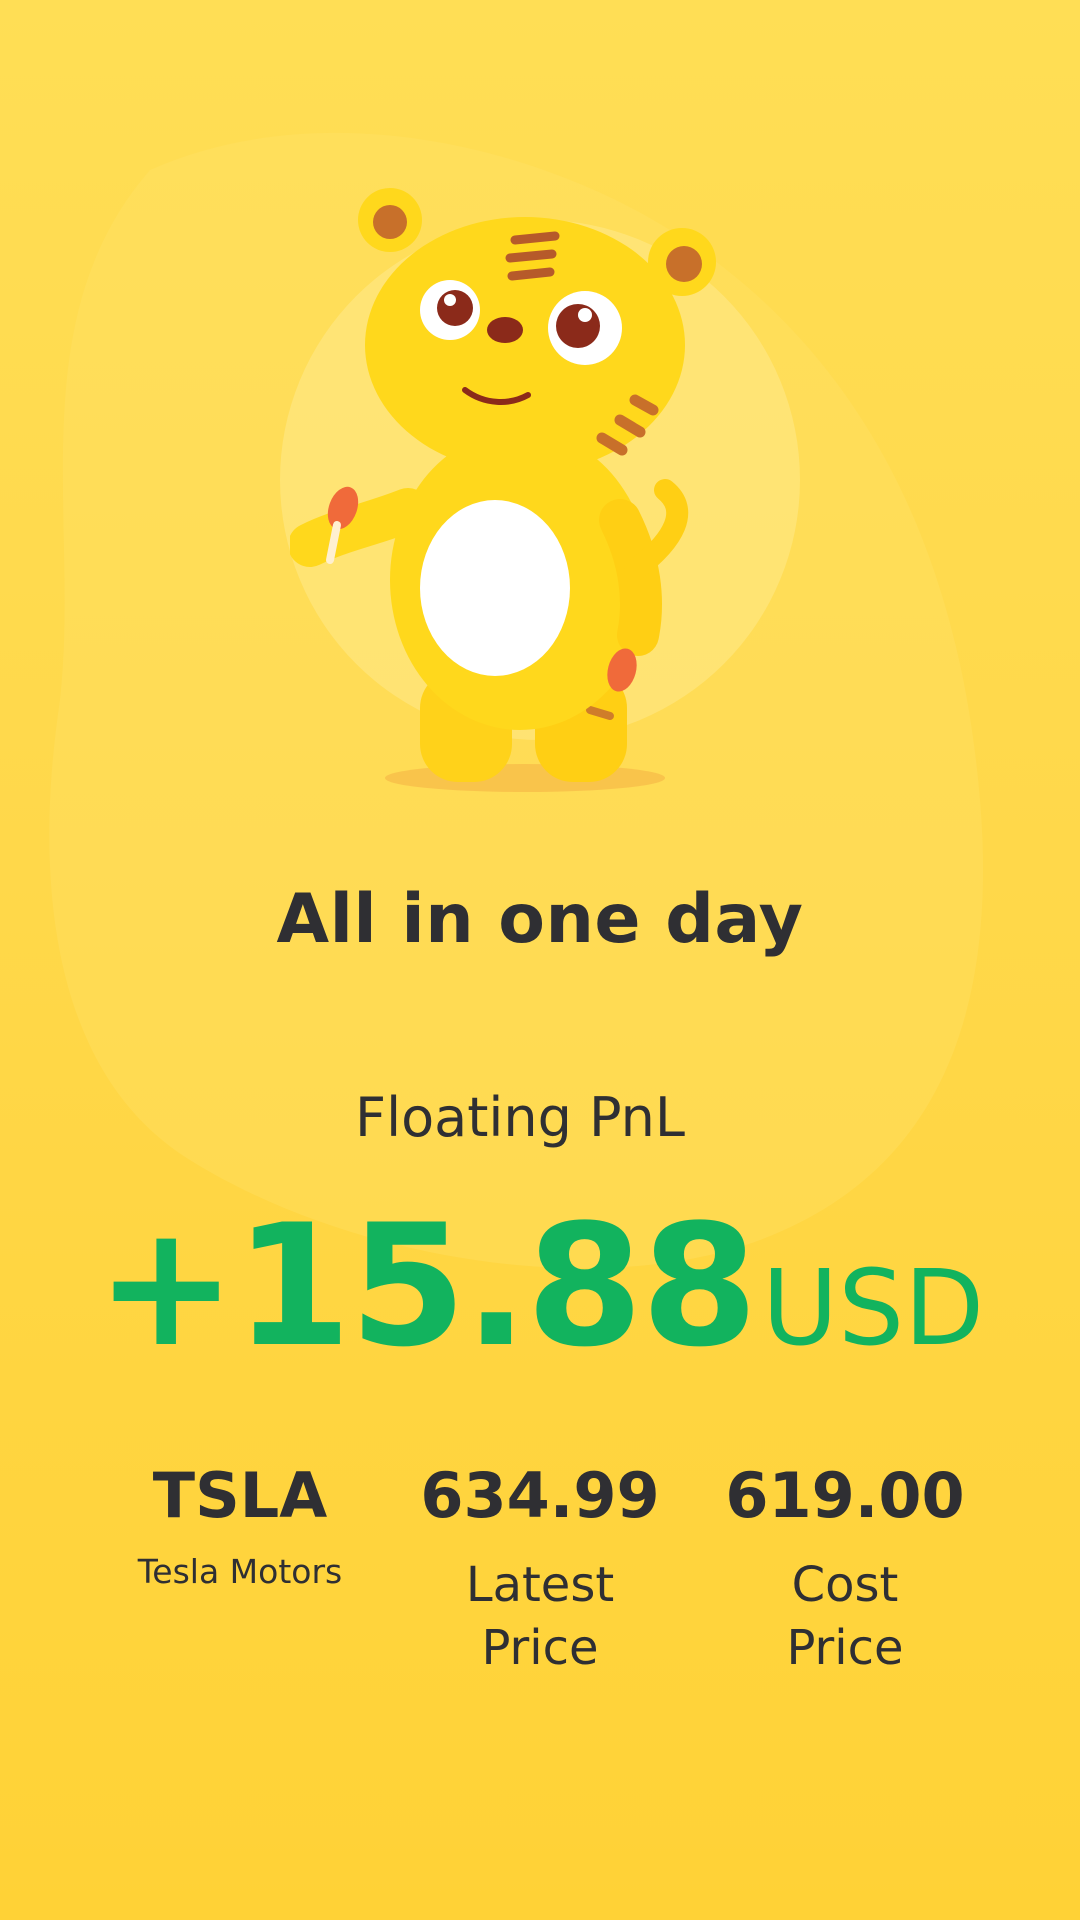 The height and width of the screenshot is (1920, 1080). Describe the element at coordinates (540, 1495) in the screenshot. I see `latest-price-value: 634.99` at that location.